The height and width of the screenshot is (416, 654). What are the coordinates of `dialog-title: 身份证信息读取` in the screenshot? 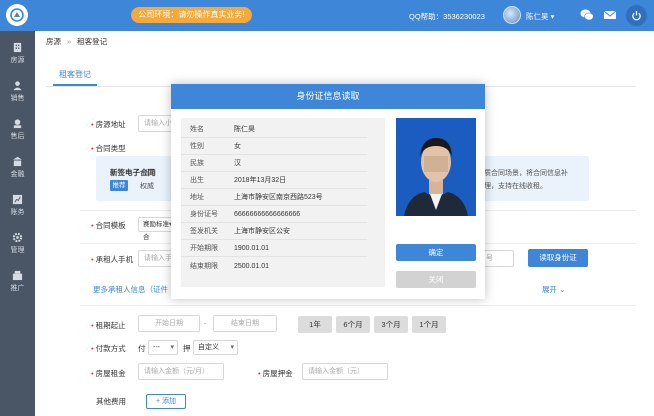 It's located at (328, 96).